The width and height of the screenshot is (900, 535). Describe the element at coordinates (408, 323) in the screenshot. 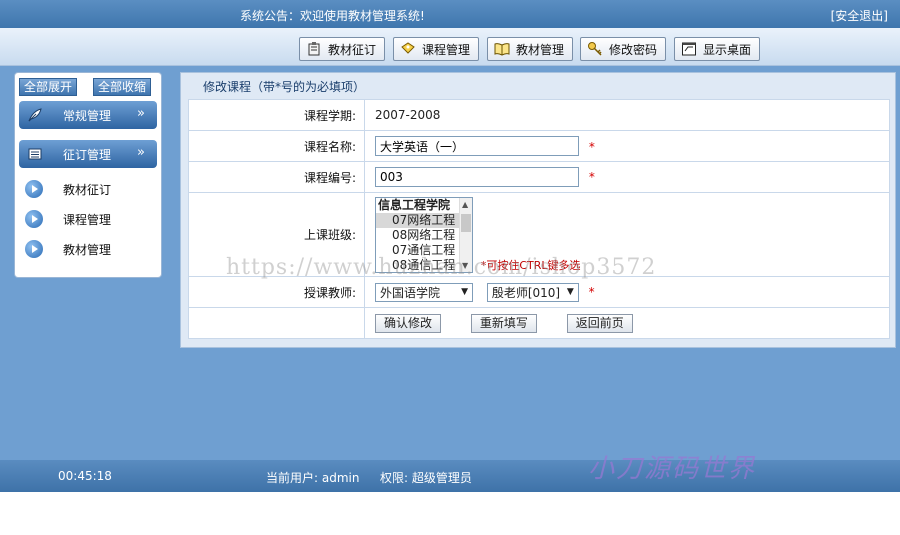

I see `confirm-edit-button: 确认修改` at that location.